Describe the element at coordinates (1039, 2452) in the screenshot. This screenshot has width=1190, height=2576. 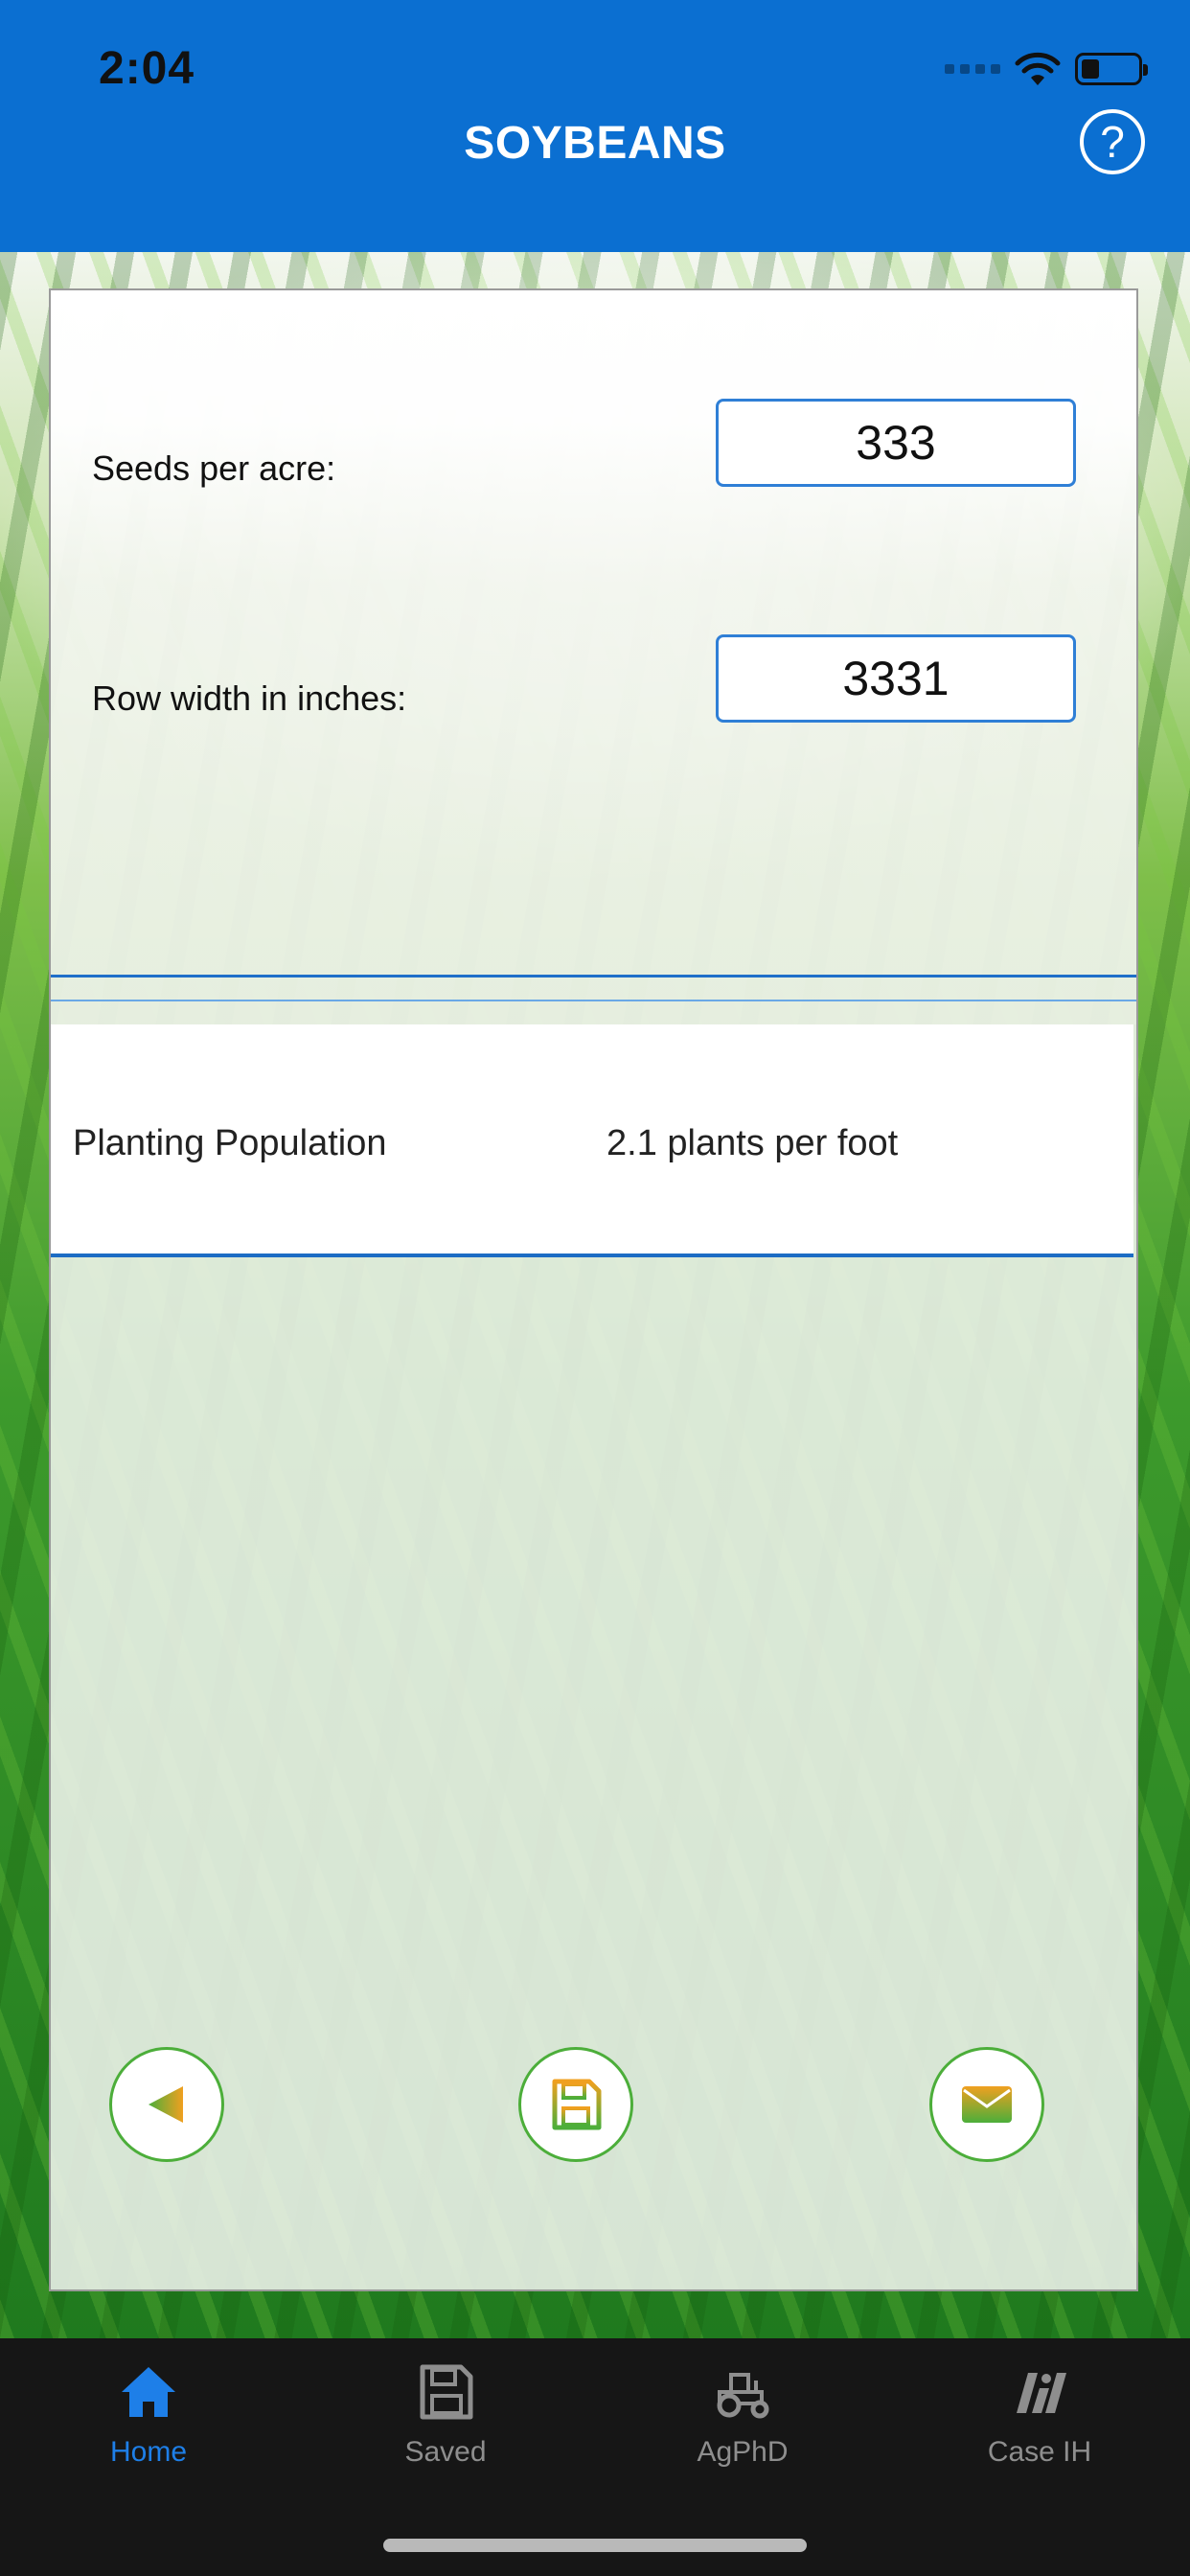
I see `tab-label: Case IH` at that location.